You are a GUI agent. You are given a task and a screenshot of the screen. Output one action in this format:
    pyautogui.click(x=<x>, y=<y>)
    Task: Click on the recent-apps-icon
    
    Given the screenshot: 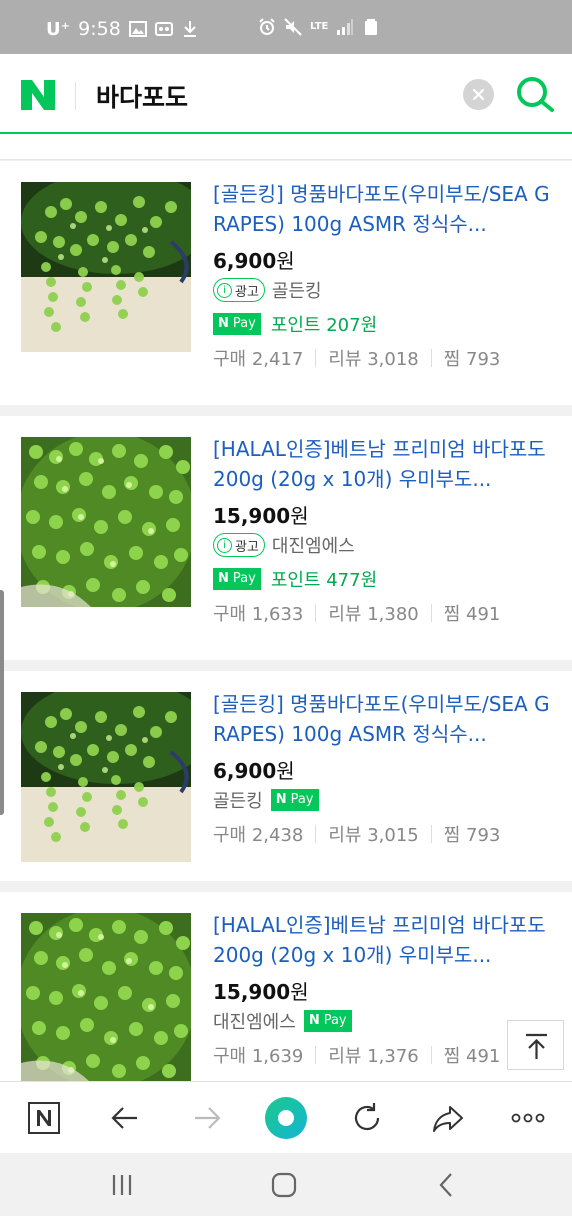 What is the action you would take?
    pyautogui.click(x=122, y=1185)
    